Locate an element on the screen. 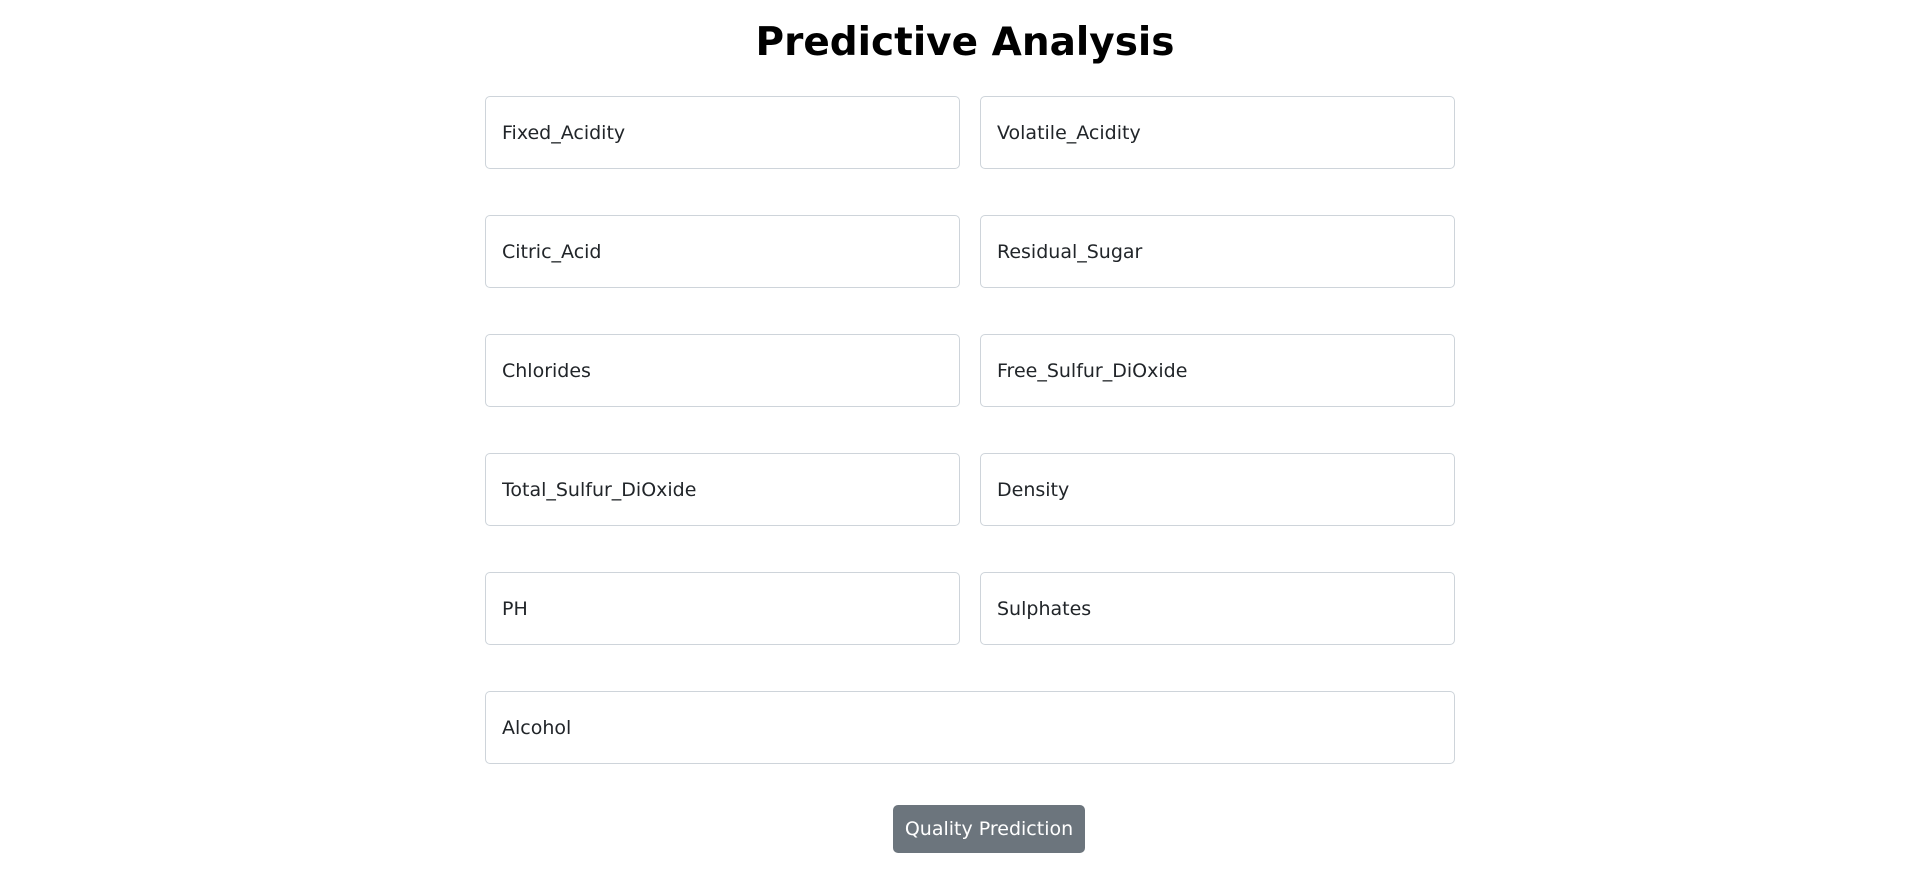 Image resolution: width=1920 pixels, height=875 pixels. quality-prediction-button: Quality Prediction is located at coordinates (989, 829).